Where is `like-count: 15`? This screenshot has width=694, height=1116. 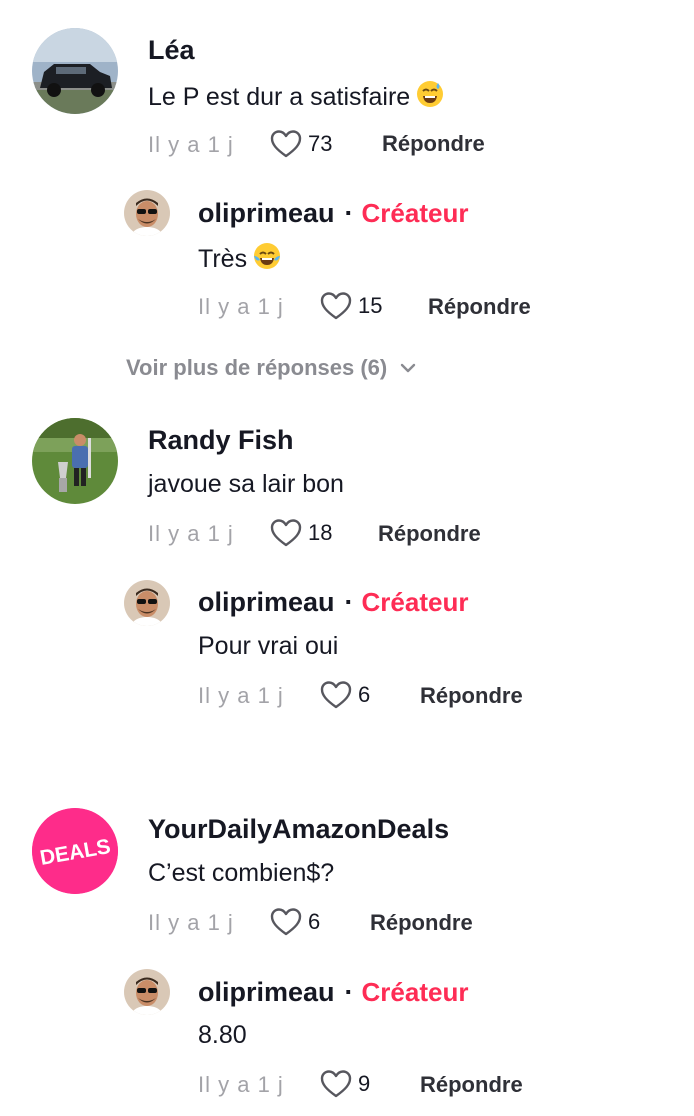
like-count: 15 is located at coordinates (370, 305).